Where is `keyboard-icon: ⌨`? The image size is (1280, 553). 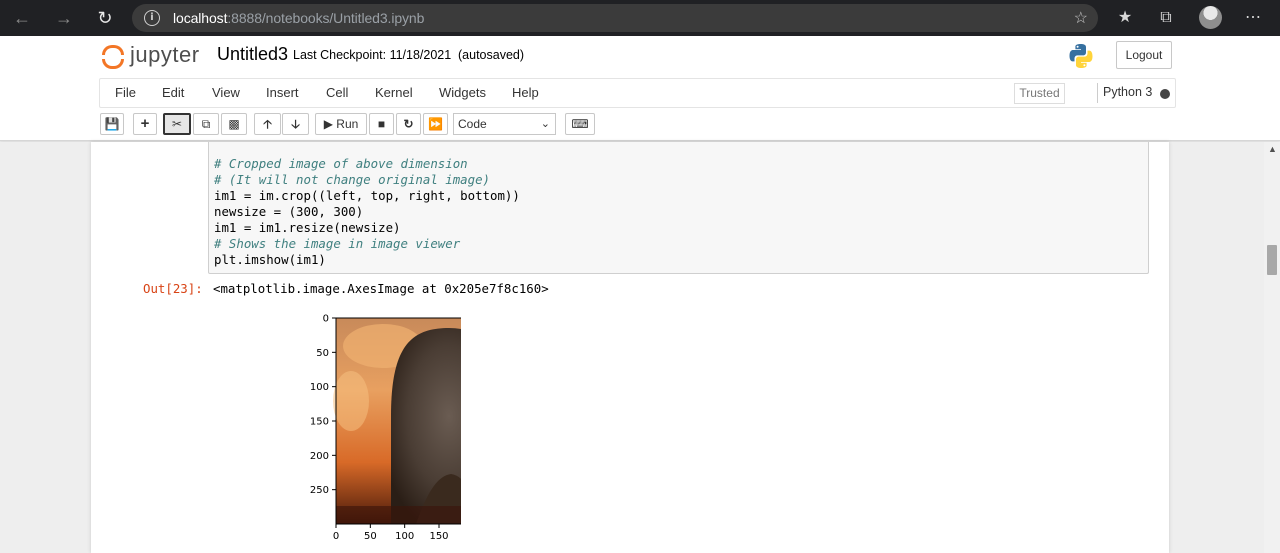 keyboard-icon: ⌨ is located at coordinates (580, 124).